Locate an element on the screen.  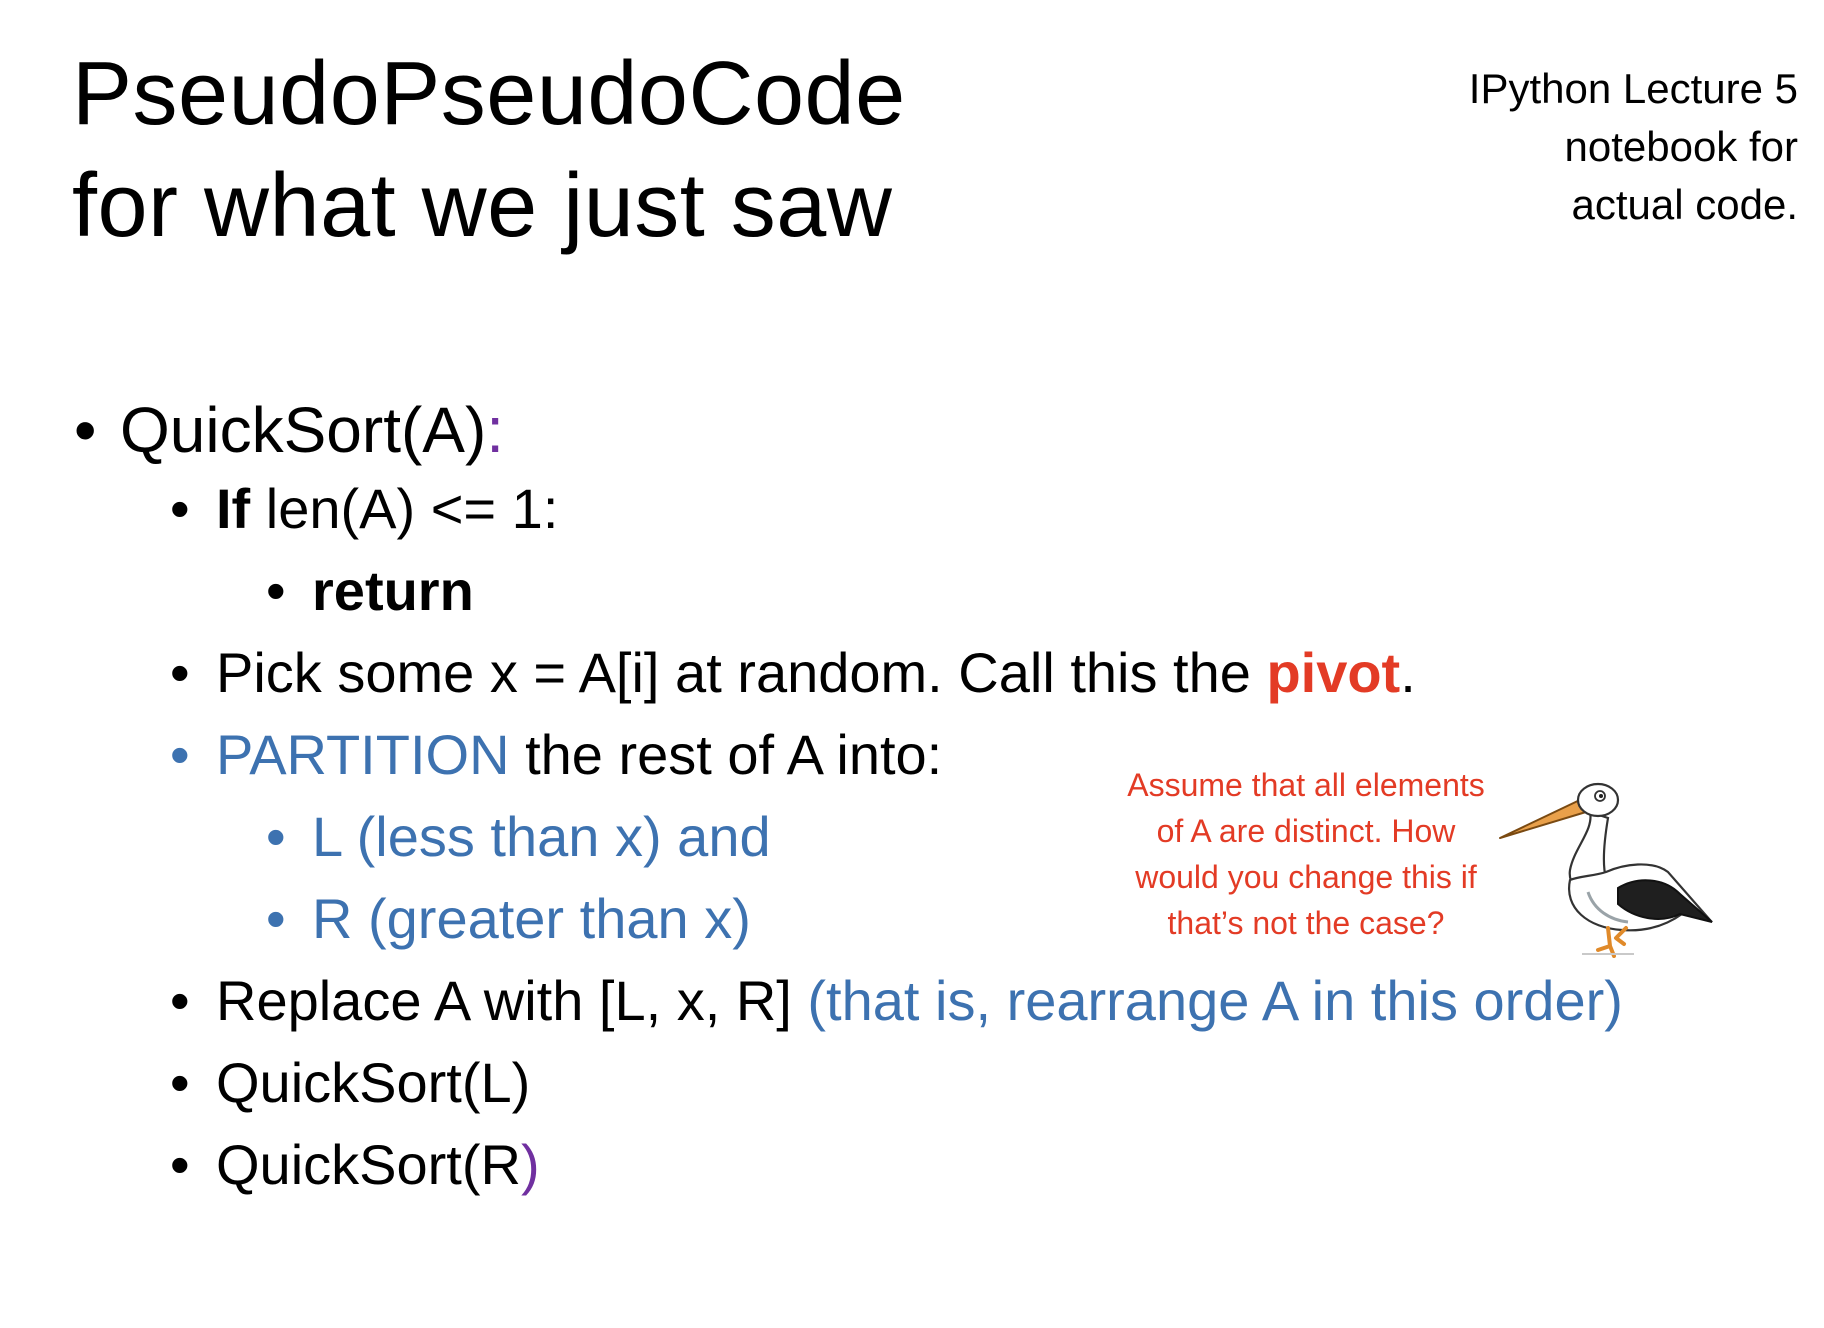
replace-note: (that is, rearrange A in this order) is located at coordinates (1215, 1000).